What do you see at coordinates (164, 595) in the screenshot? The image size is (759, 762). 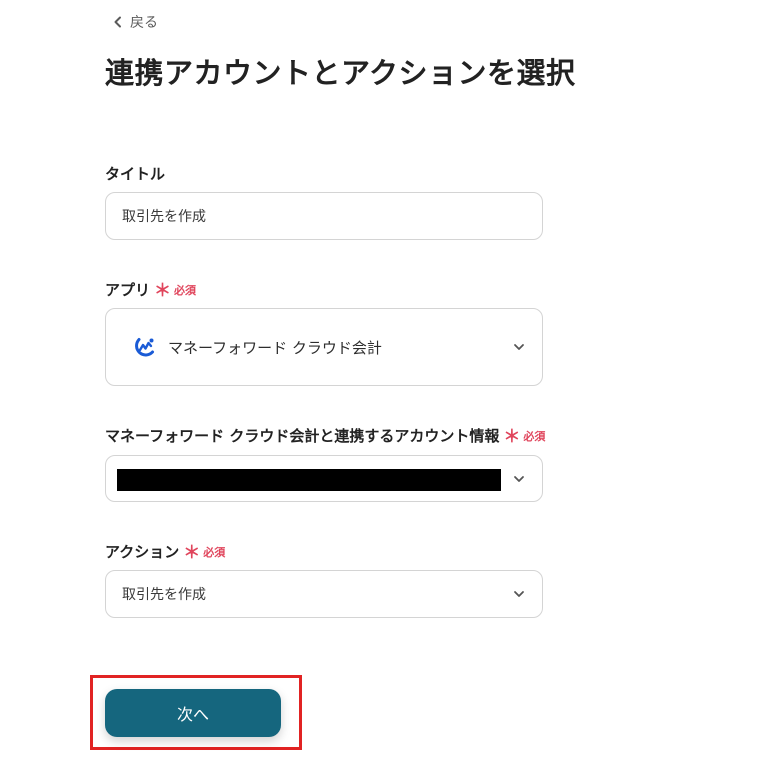 I see `action-select-value: 取引先を作成` at bounding box center [164, 595].